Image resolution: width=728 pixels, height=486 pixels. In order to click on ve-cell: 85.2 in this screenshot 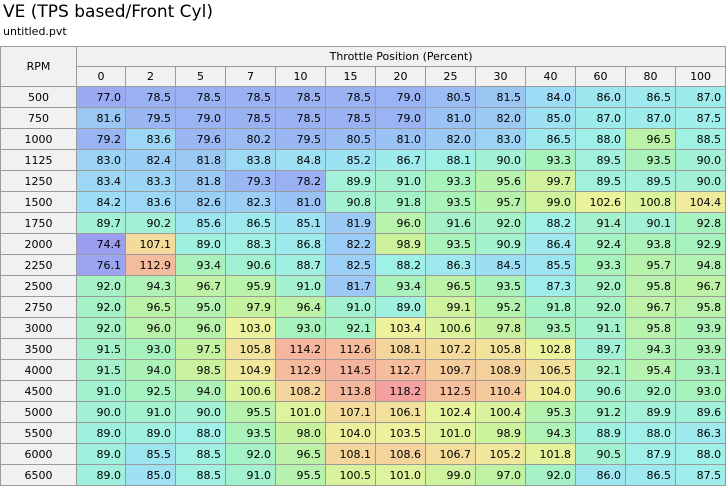, I will do `click(350, 160)`.